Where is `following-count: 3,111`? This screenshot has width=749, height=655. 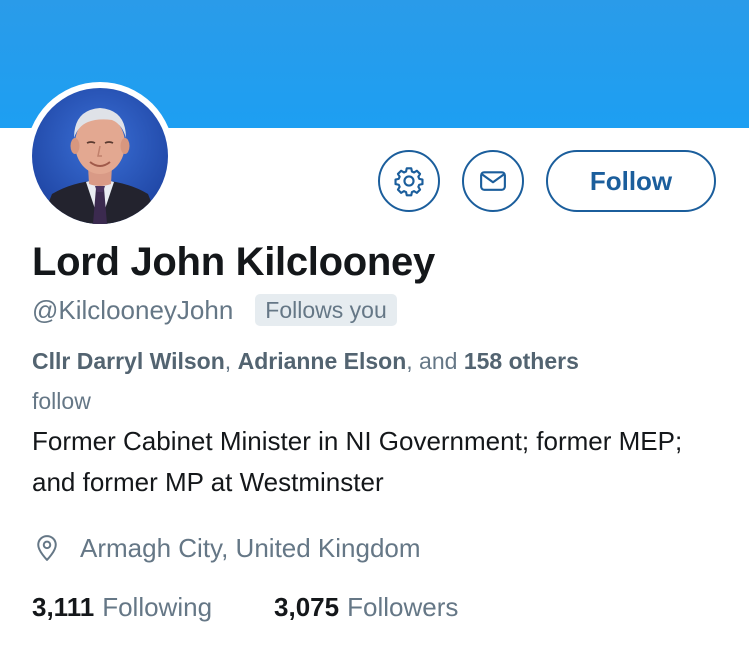
following-count: 3,111 is located at coordinates (63, 606).